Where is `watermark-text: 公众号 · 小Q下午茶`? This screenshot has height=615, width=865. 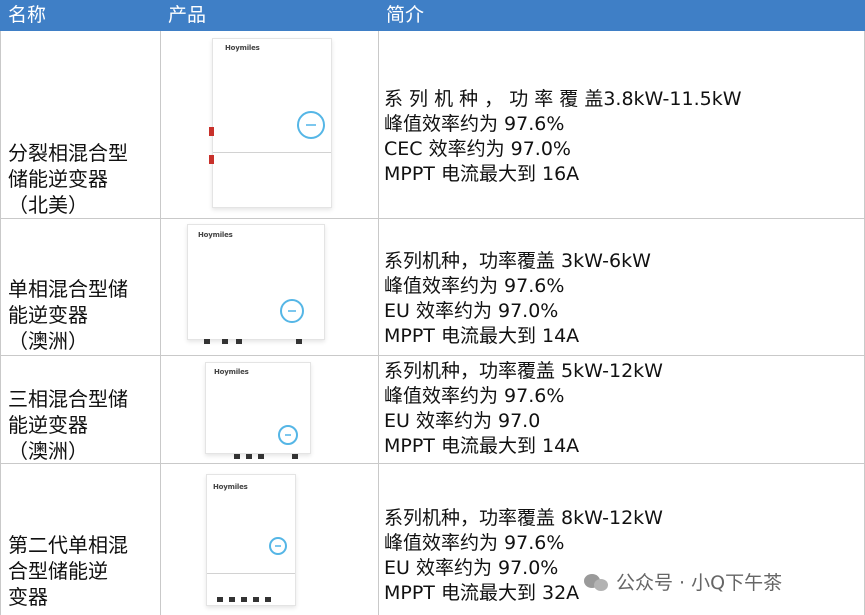
watermark-text: 公众号 · 小Q下午茶 is located at coordinates (699, 583).